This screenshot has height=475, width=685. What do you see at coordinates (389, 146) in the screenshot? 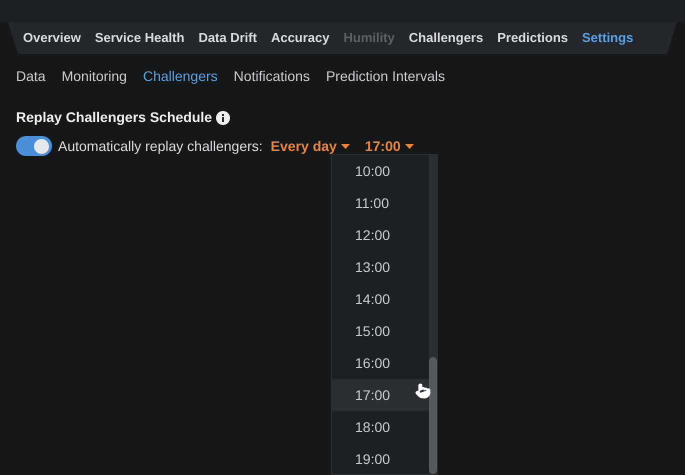
I see `time-dropdown: 17:00` at bounding box center [389, 146].